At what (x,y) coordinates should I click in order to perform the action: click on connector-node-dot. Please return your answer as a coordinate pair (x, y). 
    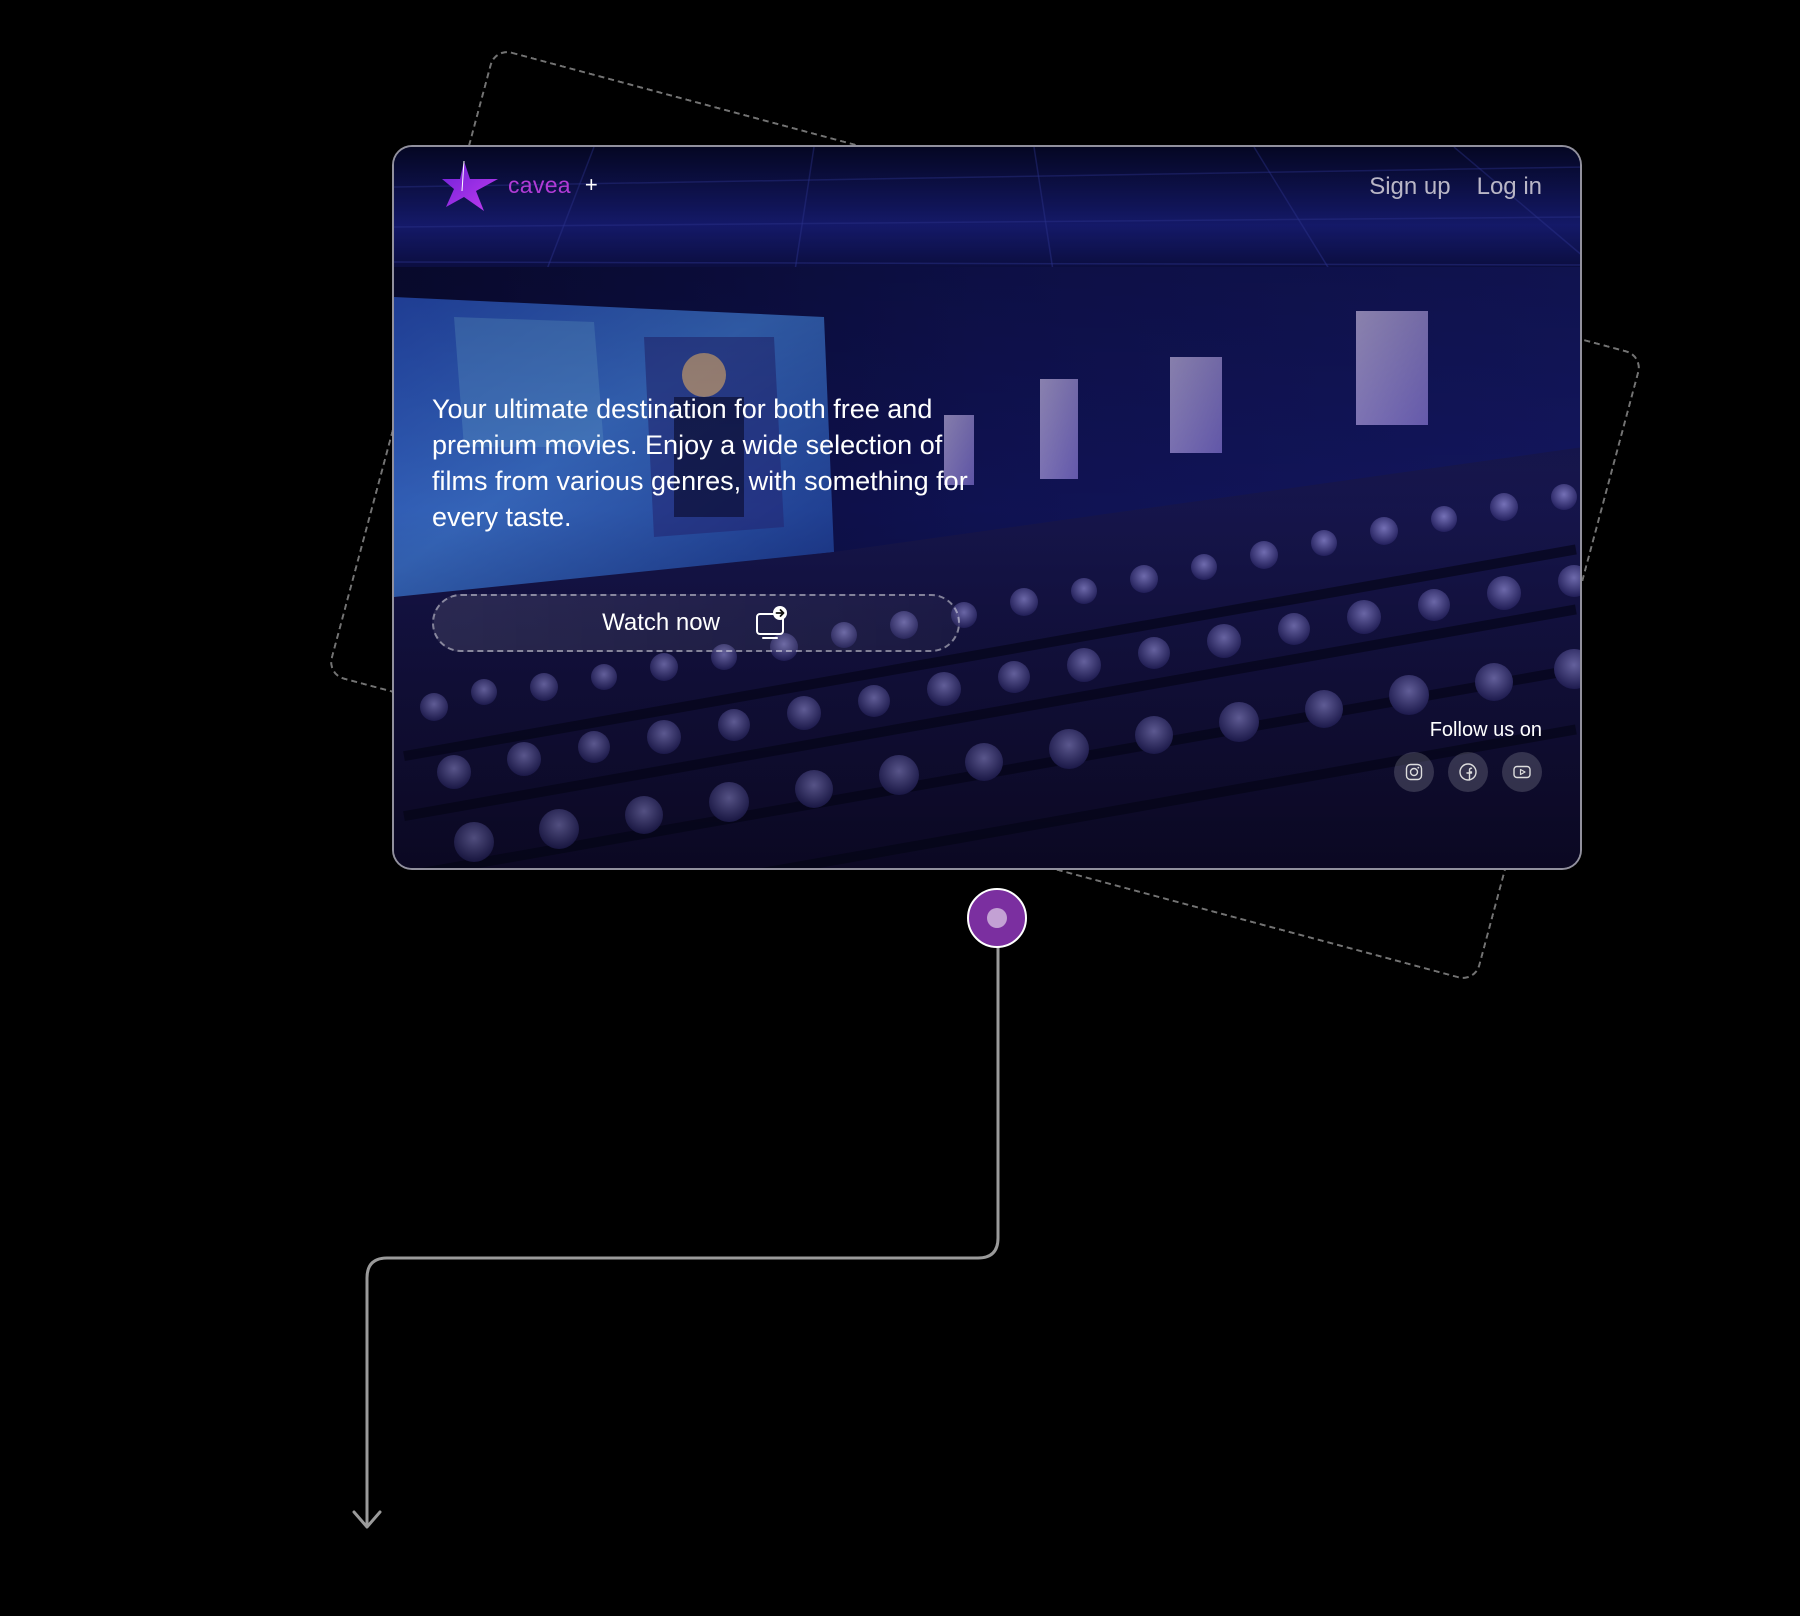
    Looking at the image, I should click on (997, 918).